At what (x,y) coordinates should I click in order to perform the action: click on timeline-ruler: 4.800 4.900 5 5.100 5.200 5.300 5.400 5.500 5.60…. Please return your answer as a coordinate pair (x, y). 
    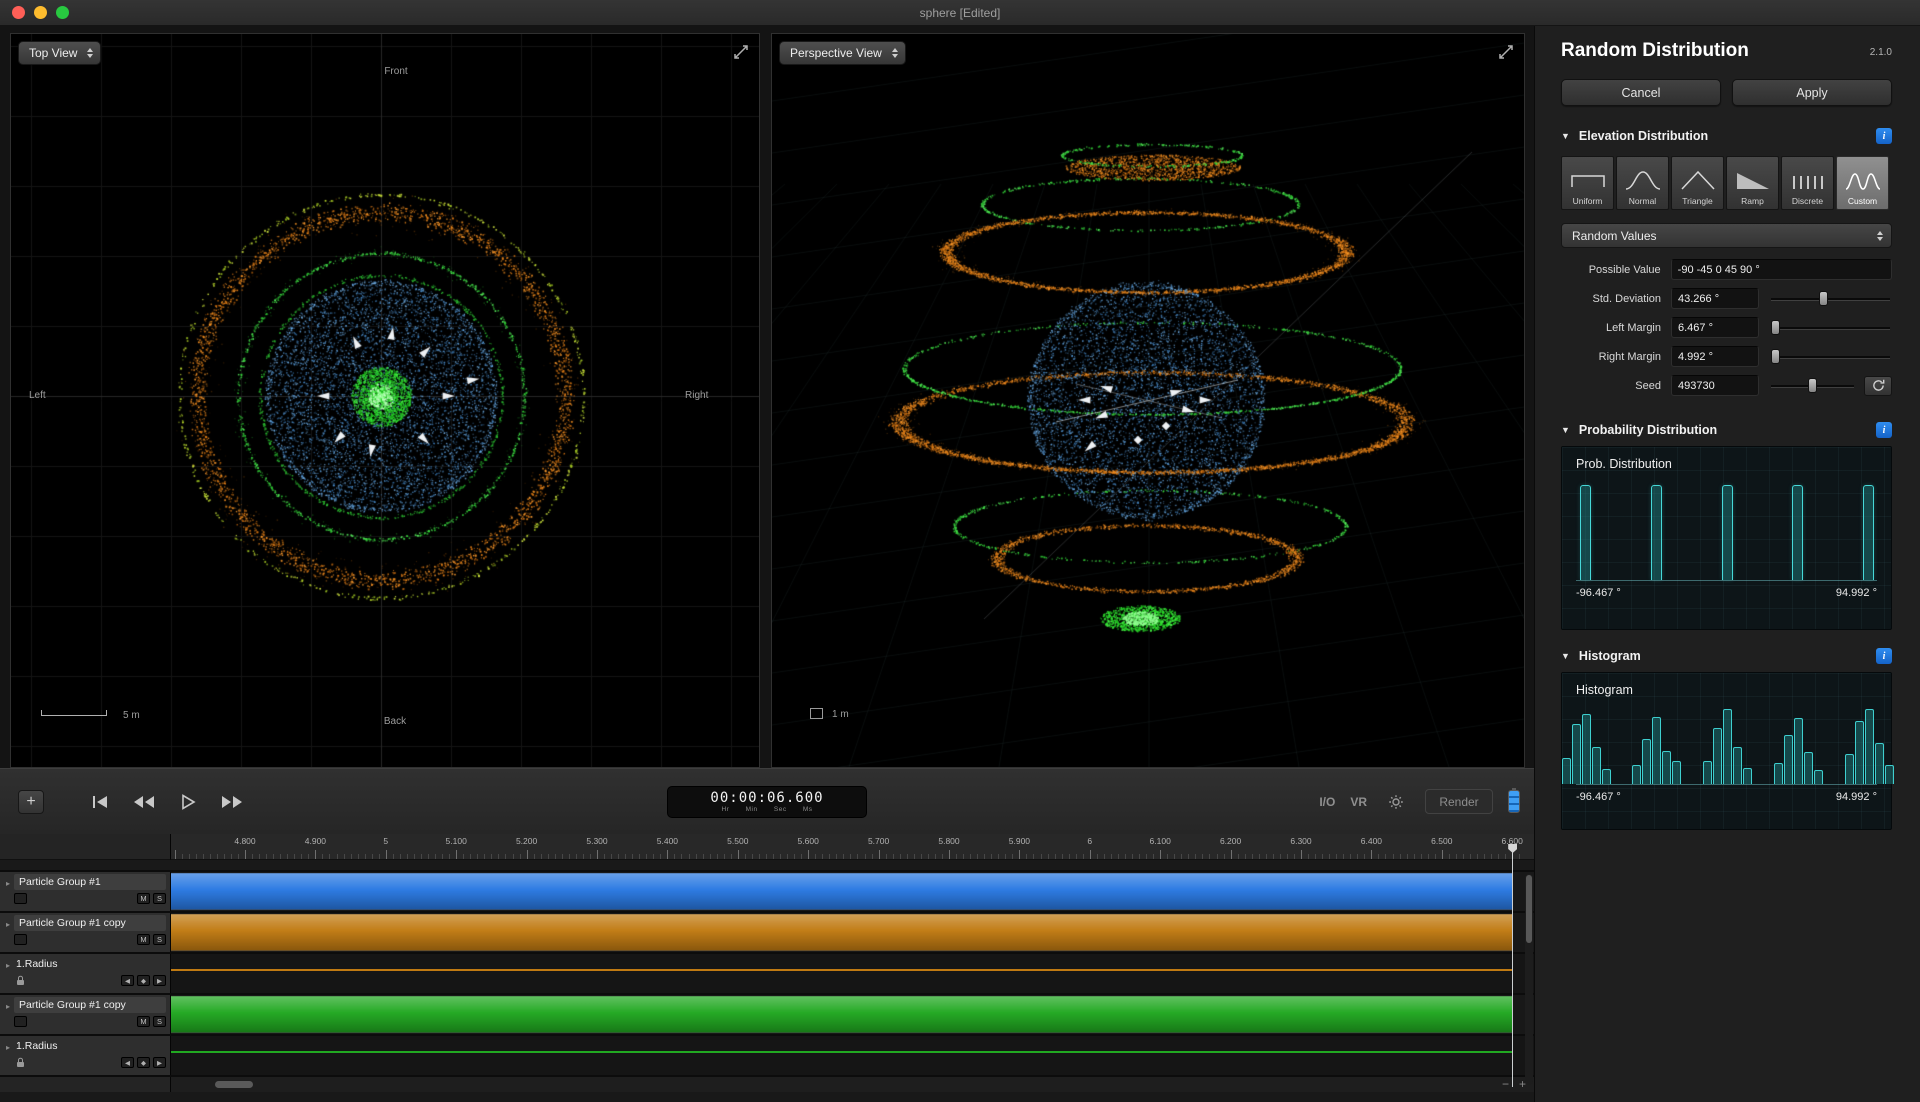
    Looking at the image, I should click on (852, 847).